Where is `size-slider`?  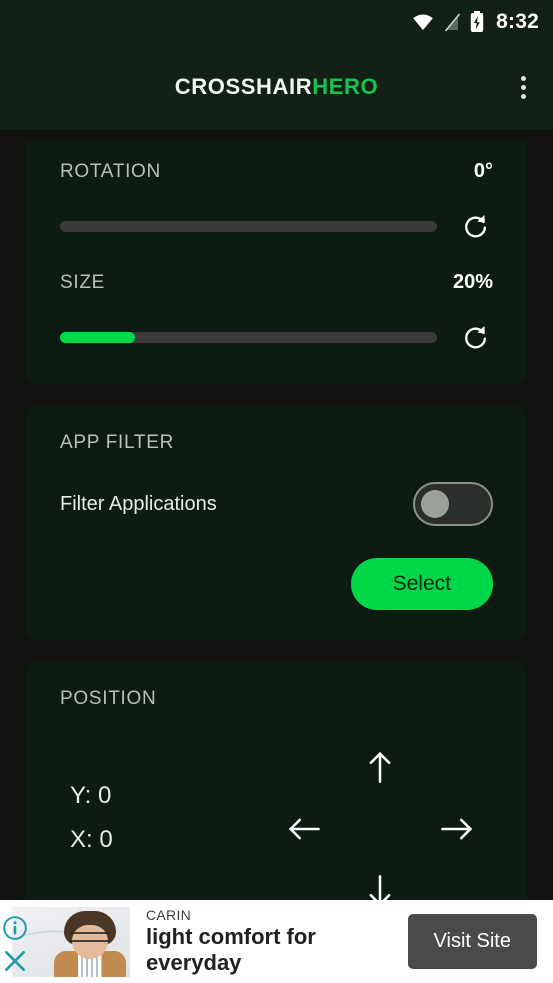 size-slider is located at coordinates (248, 337).